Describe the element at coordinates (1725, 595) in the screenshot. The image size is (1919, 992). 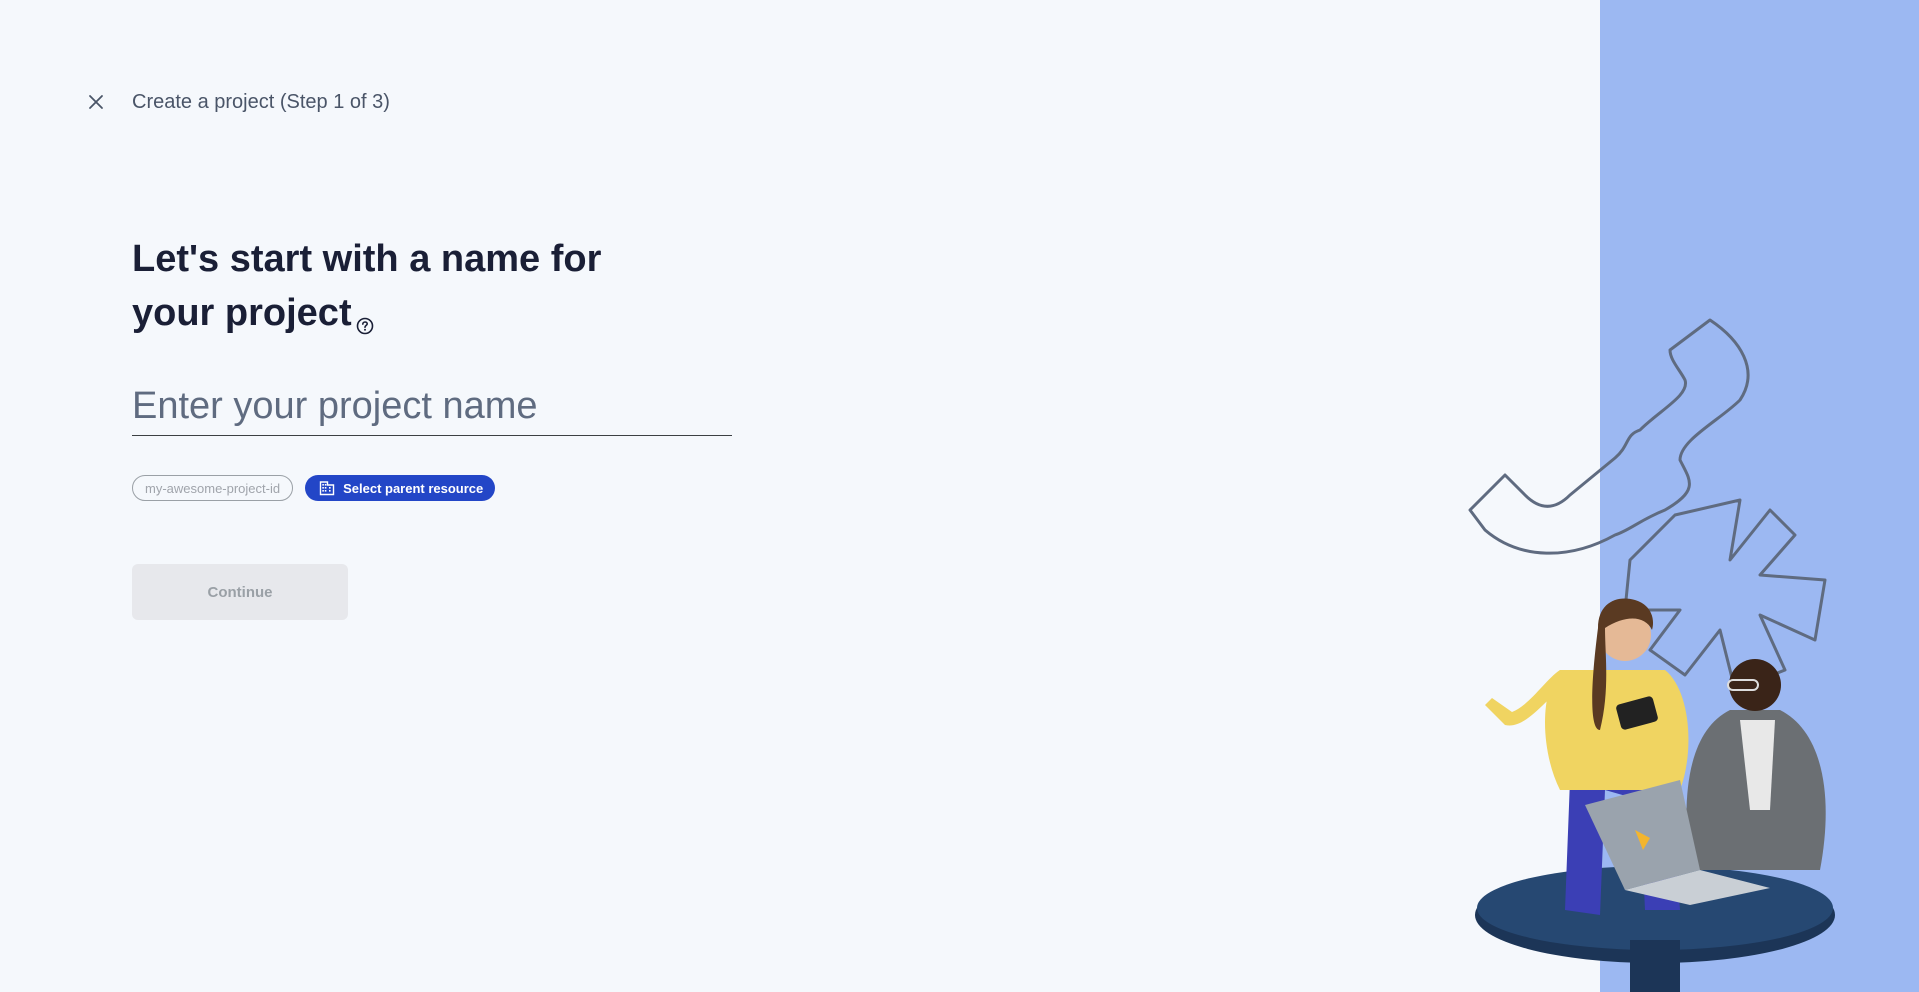
I see `outline-shape-asterisk` at that location.